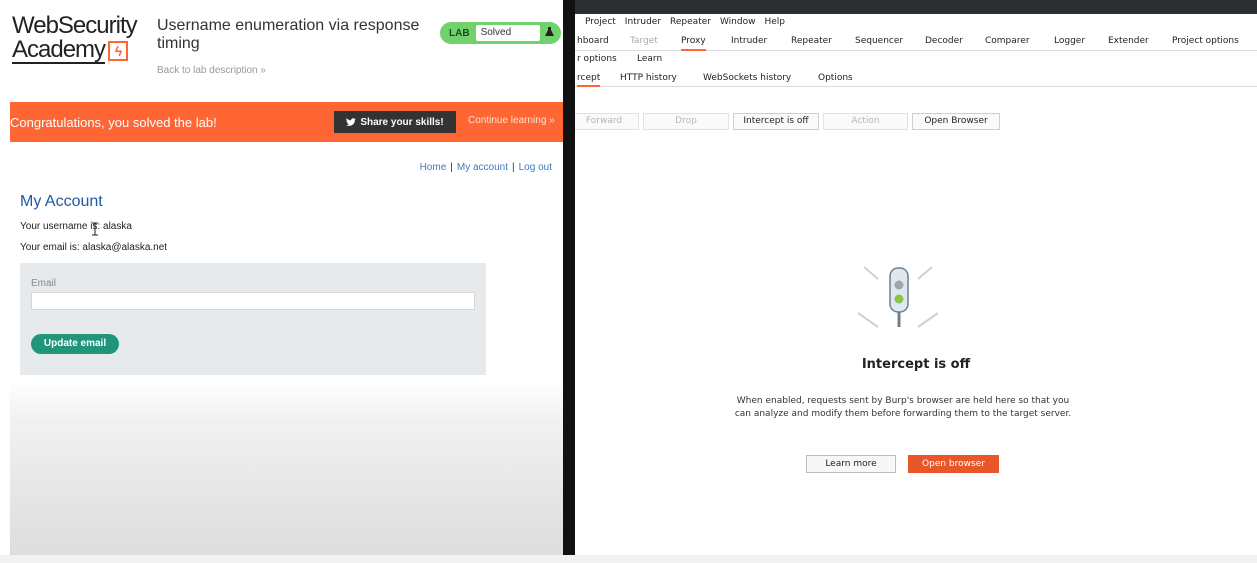 This screenshot has width=1257, height=563. Describe the element at coordinates (865, 121) in the screenshot. I see `action-button: Action` at that location.